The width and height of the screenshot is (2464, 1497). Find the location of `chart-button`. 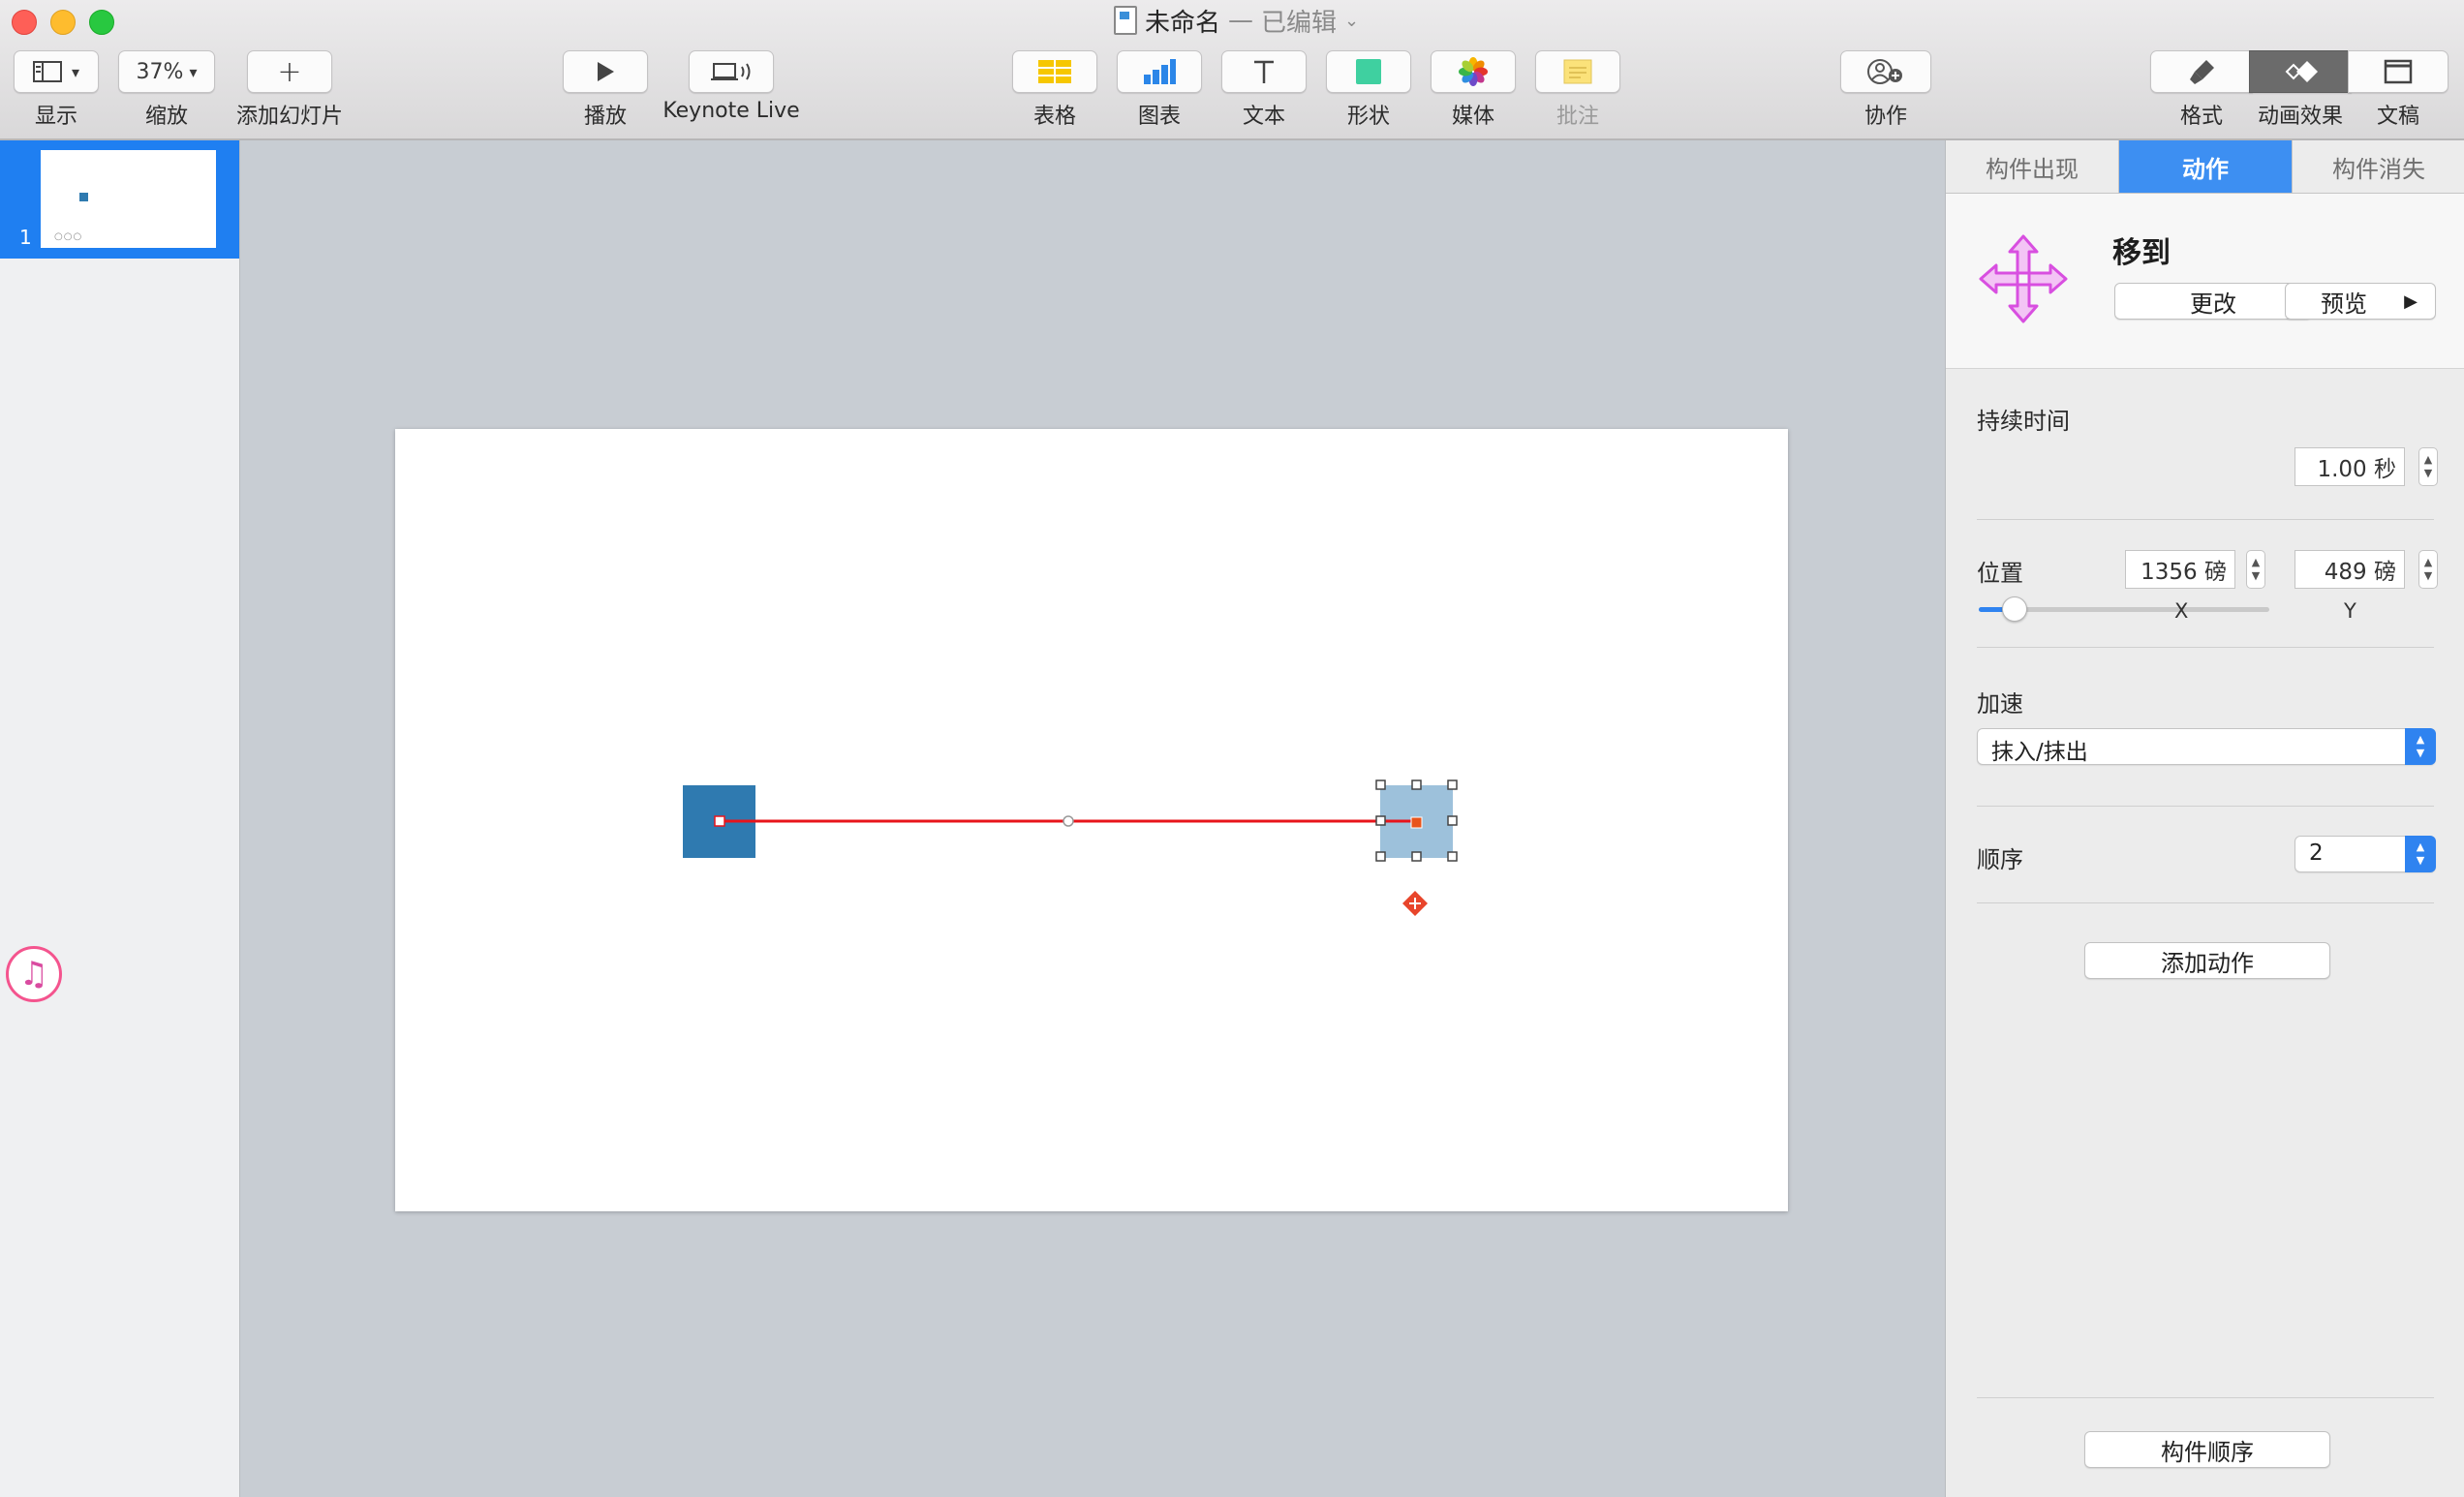

chart-button is located at coordinates (1160, 71).